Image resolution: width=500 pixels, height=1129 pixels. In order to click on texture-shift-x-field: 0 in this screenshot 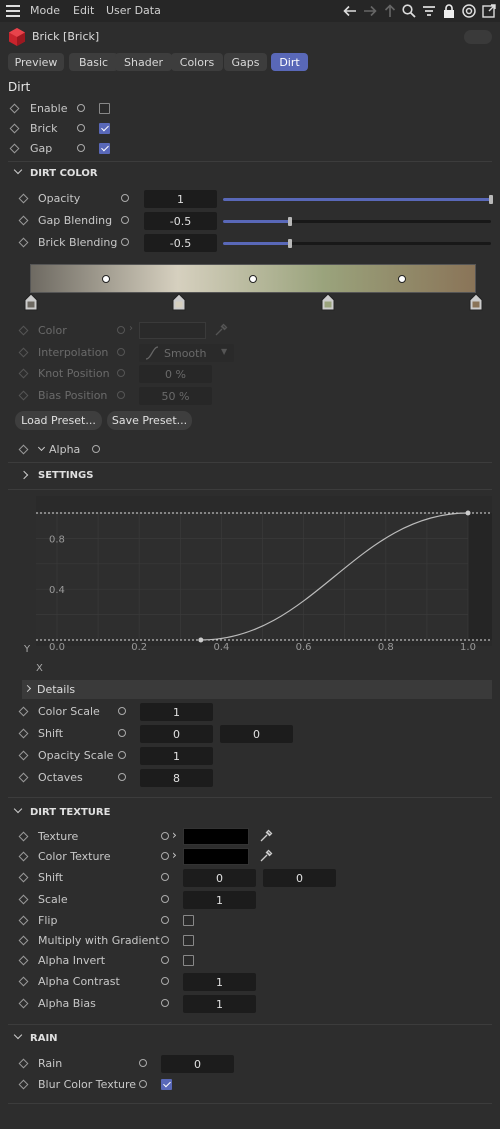, I will do `click(219, 878)`.